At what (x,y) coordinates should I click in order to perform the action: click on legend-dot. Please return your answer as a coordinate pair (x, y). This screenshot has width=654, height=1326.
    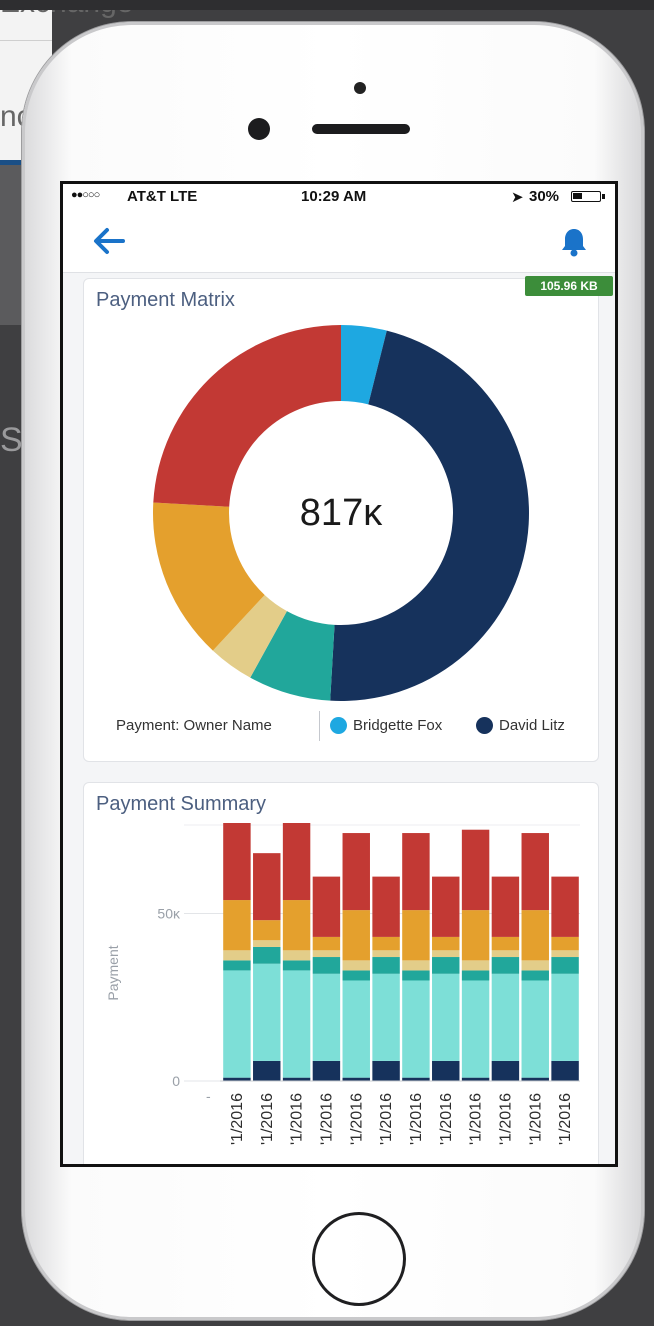
    Looking at the image, I should click on (338, 725).